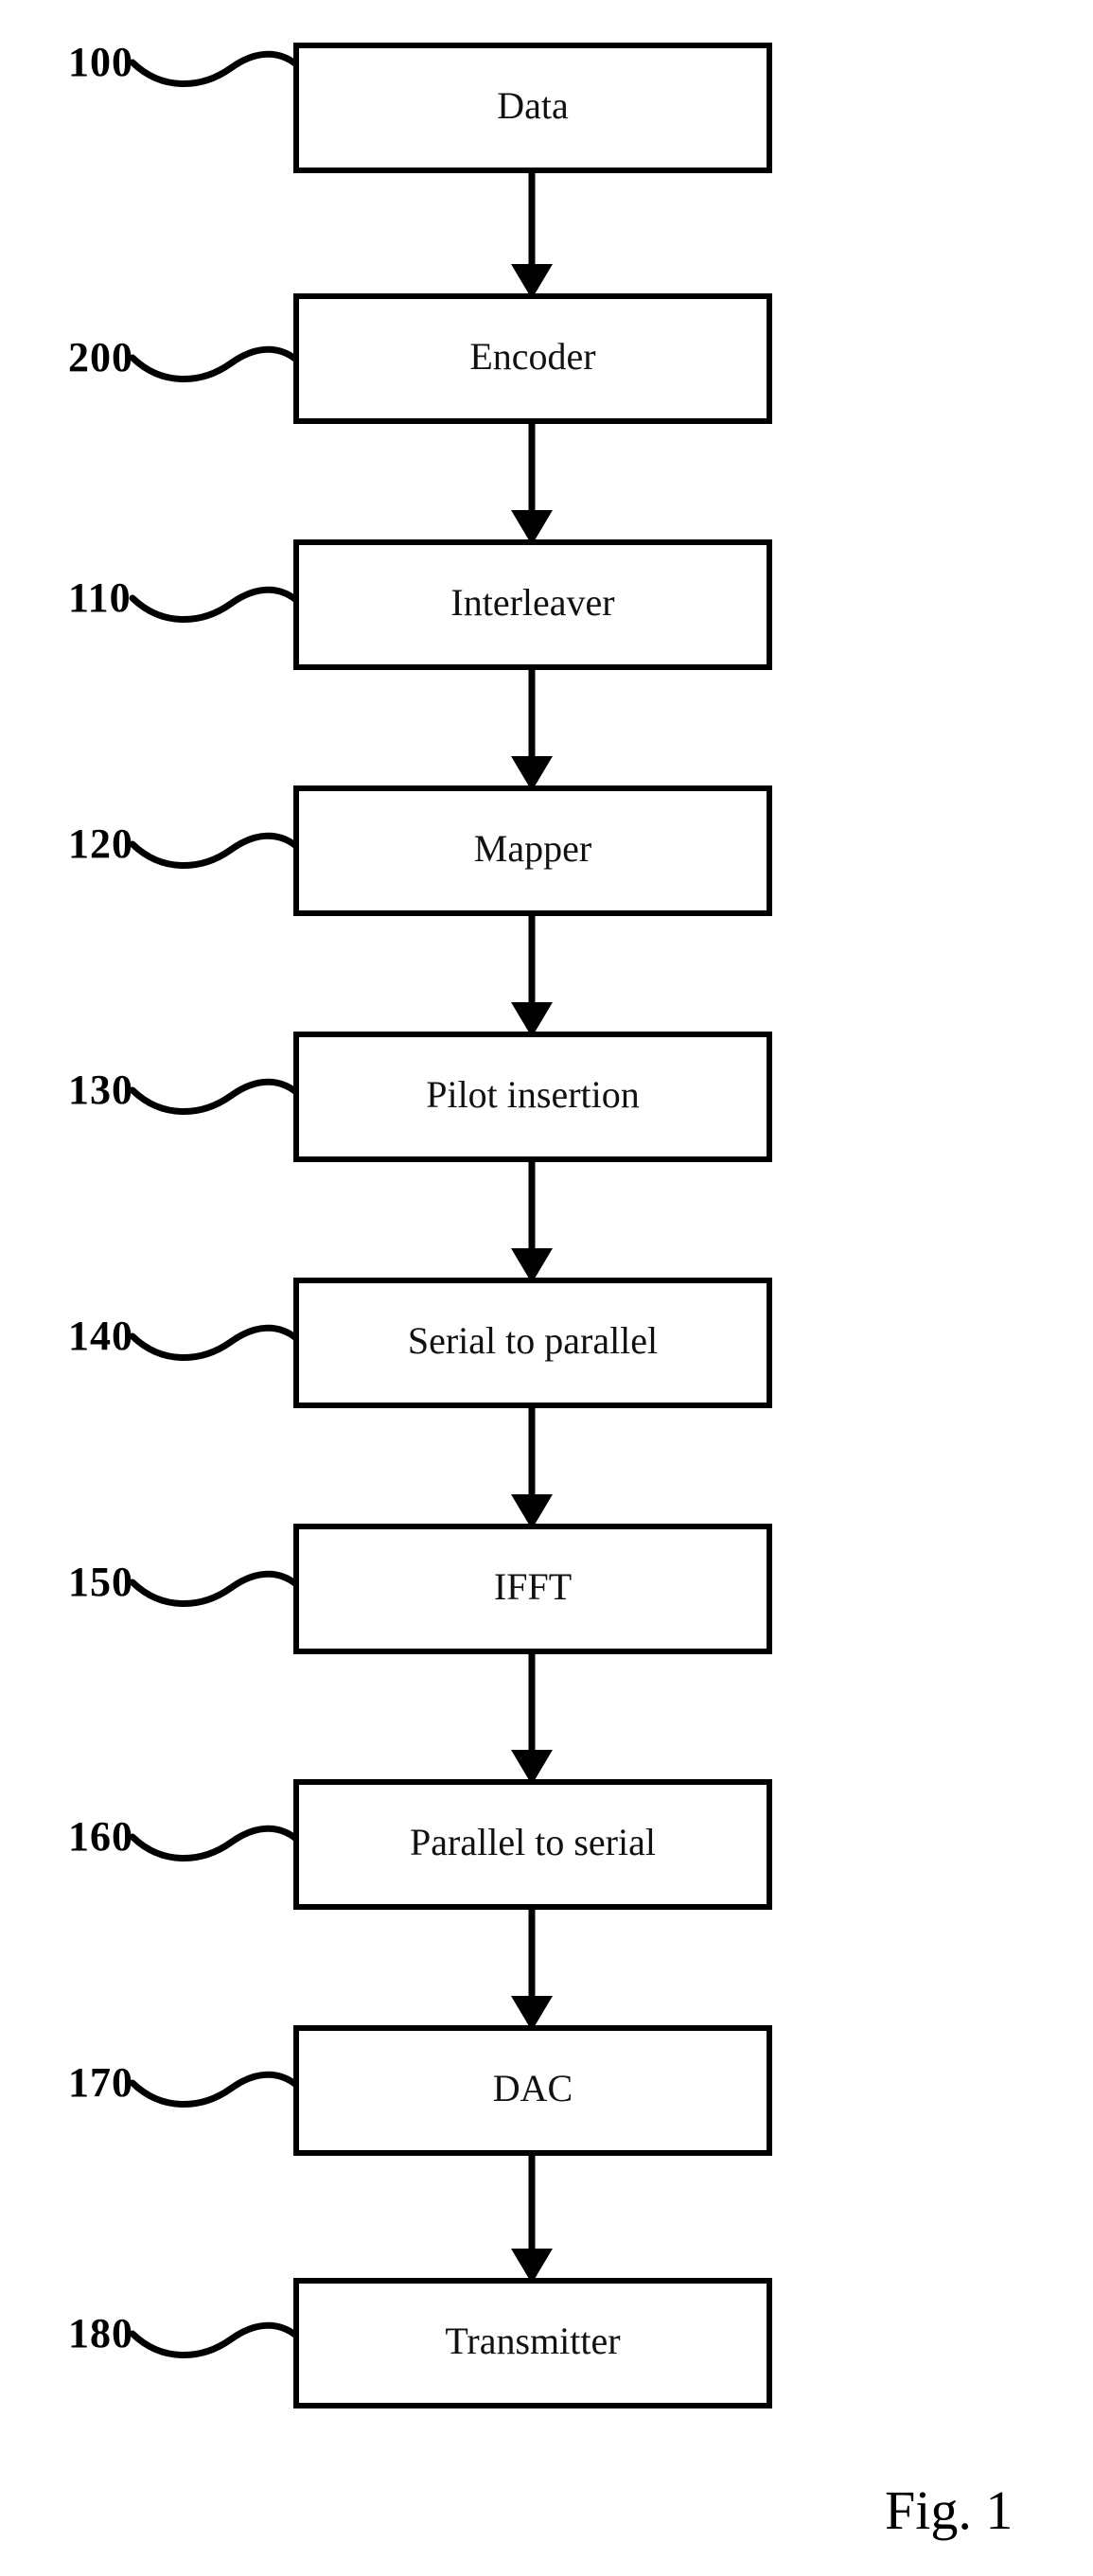  I want to click on box-label-ifft: IFFT, so click(533, 1586).